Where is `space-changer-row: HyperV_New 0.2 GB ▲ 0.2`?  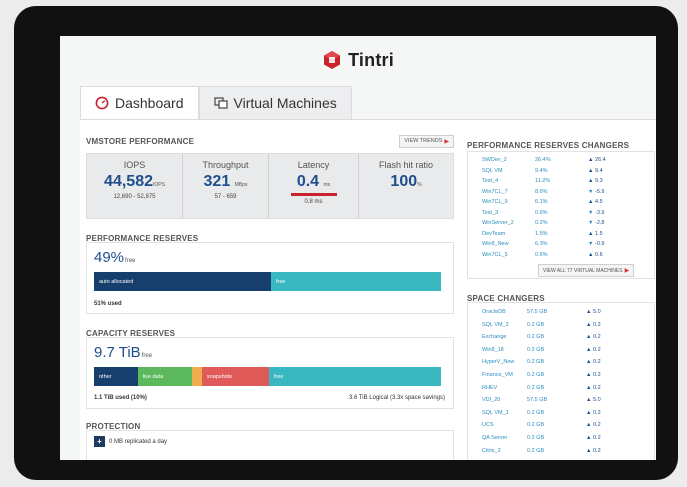 space-changer-row: HyperV_New 0.2 GB ▲ 0.2 is located at coordinates (562, 364).